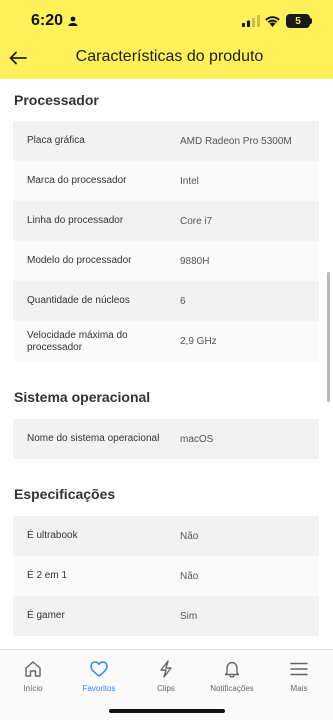  I want to click on row-label: Placa gráfica, so click(56, 140).